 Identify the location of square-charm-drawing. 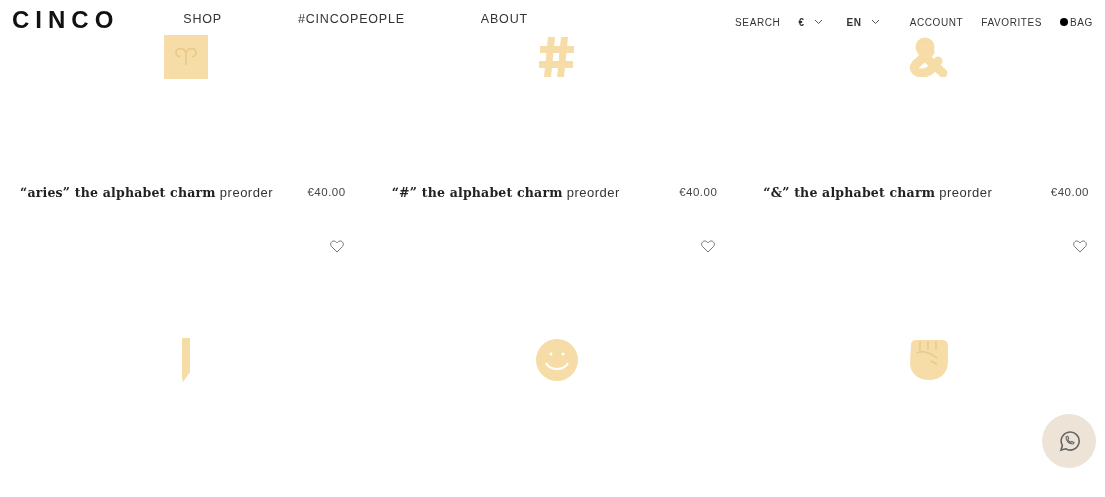
(185, 57).